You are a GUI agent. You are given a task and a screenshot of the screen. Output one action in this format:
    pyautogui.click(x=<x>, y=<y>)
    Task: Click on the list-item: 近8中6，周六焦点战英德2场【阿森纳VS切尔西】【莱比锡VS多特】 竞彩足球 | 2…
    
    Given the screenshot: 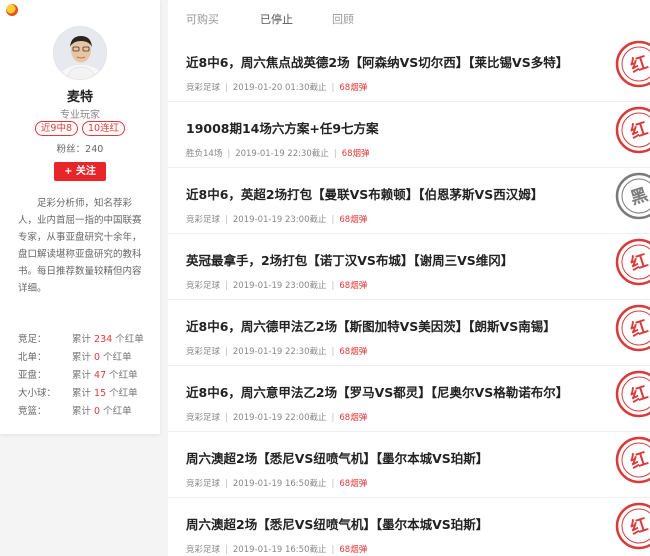 What is the action you would take?
    pyautogui.click(x=409, y=69)
    